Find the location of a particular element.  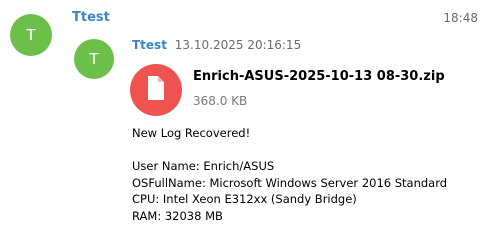

chat-avatar-letter: T is located at coordinates (31, 35).